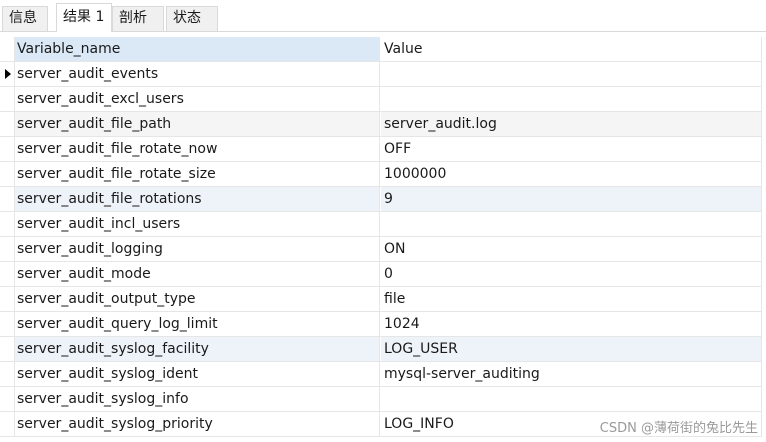  I want to click on value-cell: 1024, so click(571, 324).